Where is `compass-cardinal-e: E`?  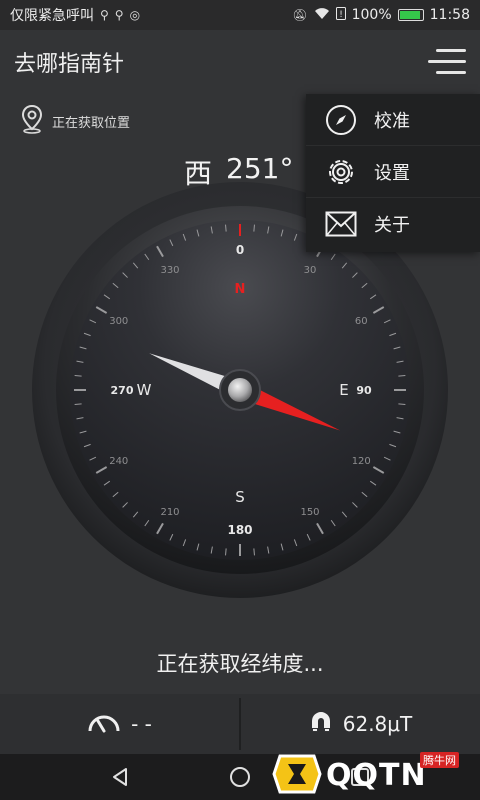
compass-cardinal-e: E is located at coordinates (343, 390).